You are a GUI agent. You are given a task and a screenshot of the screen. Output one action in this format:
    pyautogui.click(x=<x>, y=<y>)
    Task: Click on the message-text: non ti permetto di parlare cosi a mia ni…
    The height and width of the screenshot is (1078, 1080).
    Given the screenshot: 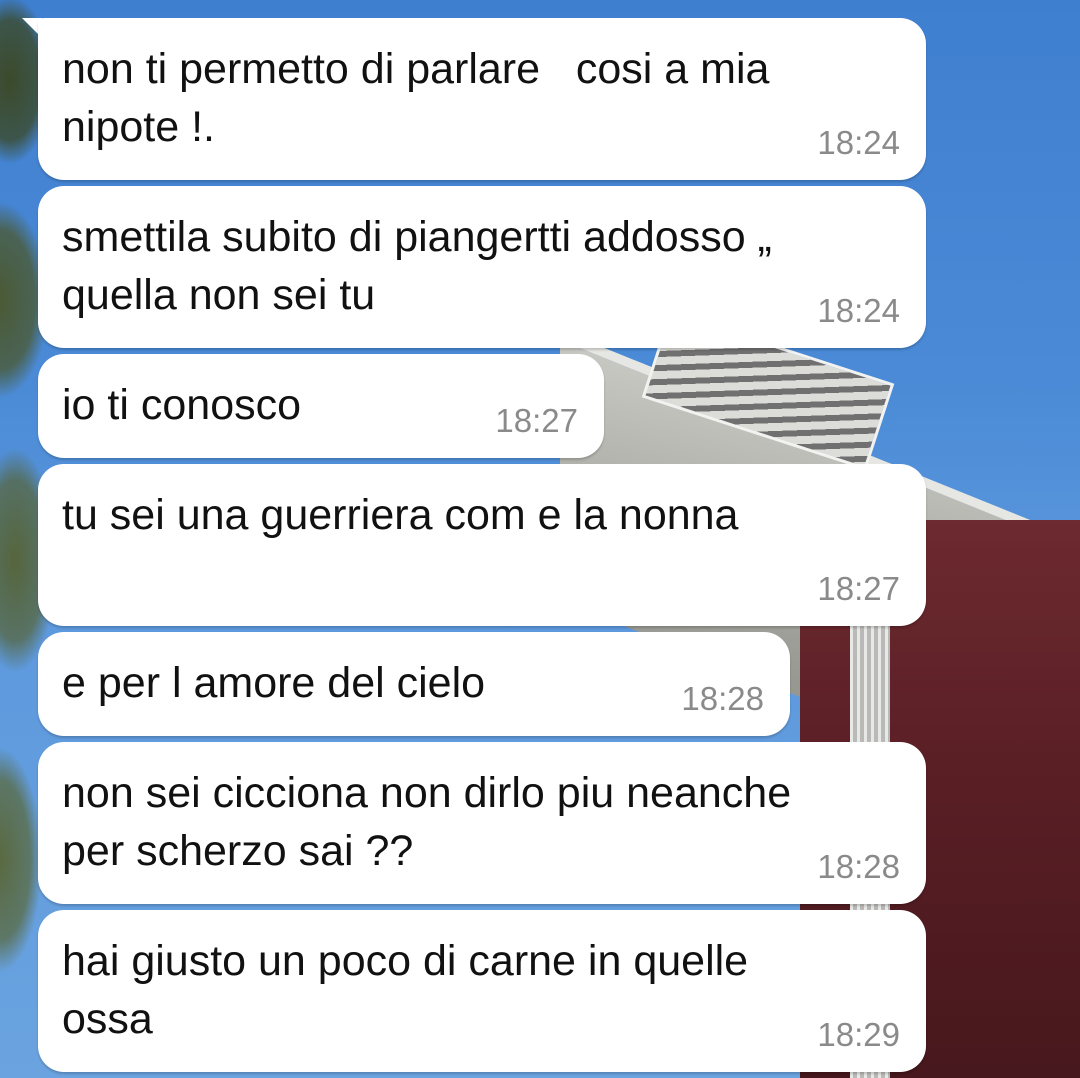 What is the action you would take?
    pyautogui.click(x=416, y=98)
    